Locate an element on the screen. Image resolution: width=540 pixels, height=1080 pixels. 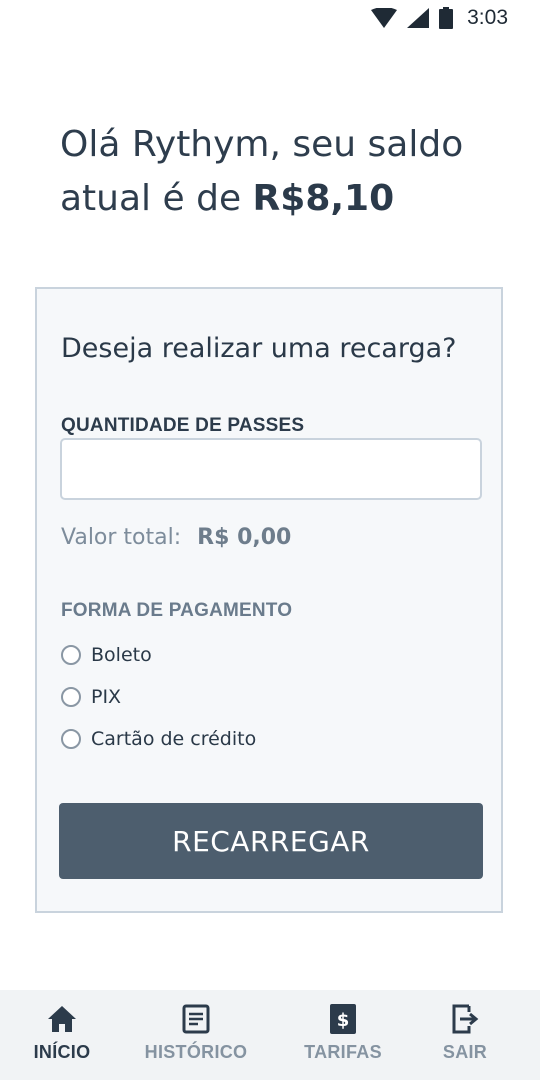
dollar-icon: $ is located at coordinates (343, 1019).